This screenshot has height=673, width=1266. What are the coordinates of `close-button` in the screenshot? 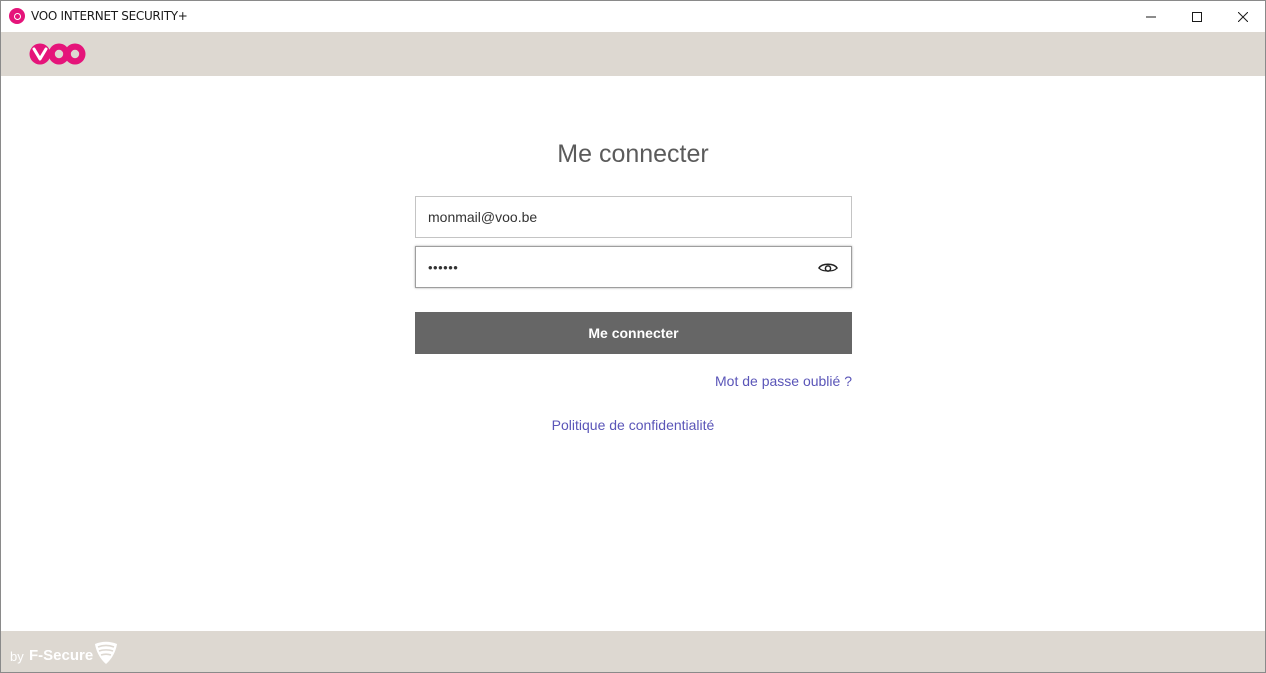 It's located at (1242, 16).